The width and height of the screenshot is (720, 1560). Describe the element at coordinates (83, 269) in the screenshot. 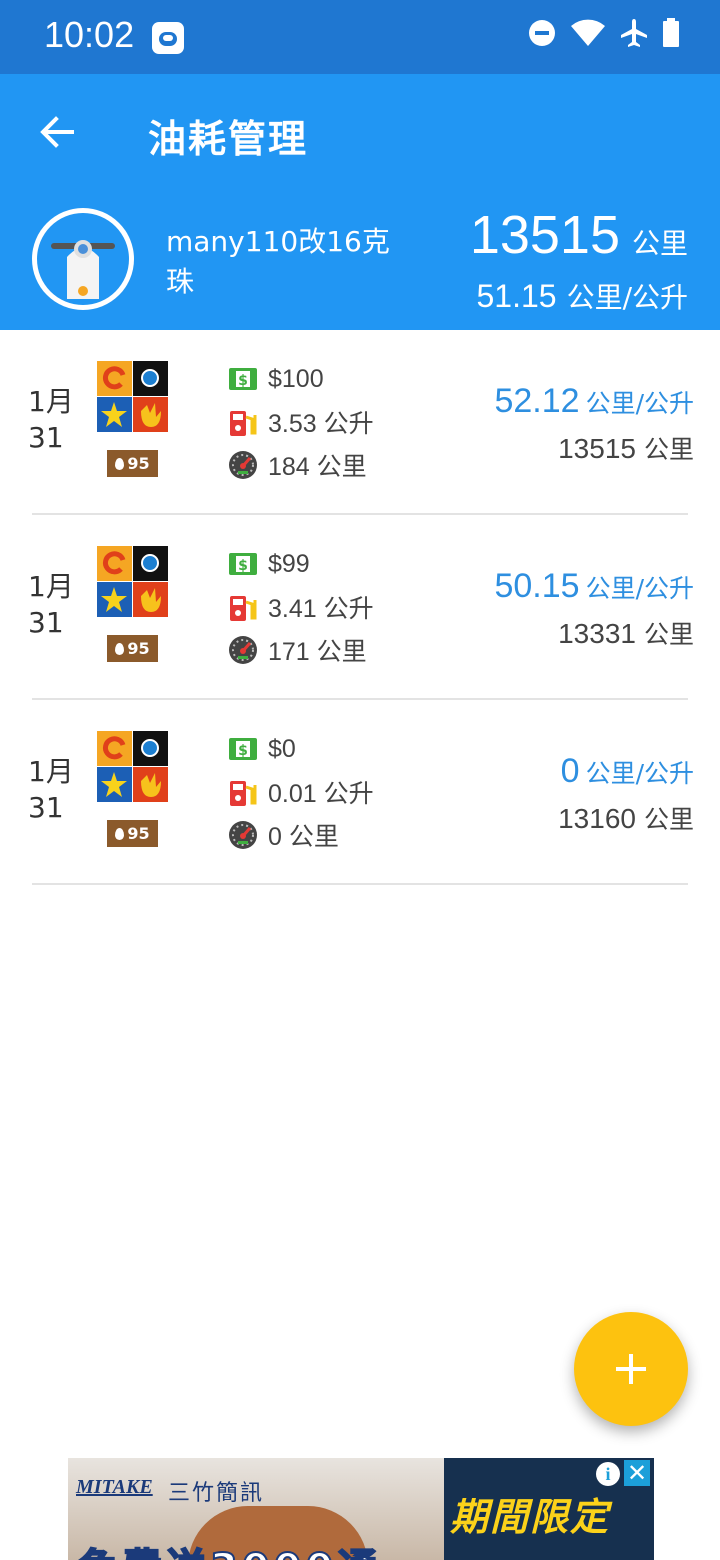

I see `scooter-icon` at that location.